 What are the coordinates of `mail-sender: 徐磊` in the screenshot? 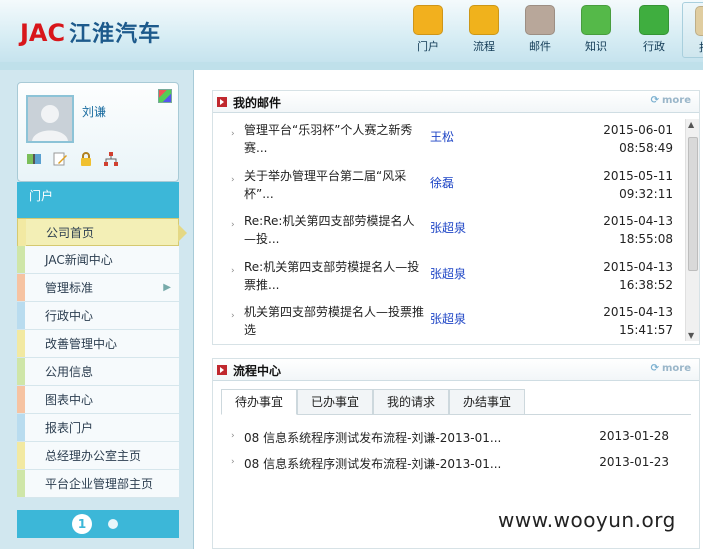 It's located at (442, 182).